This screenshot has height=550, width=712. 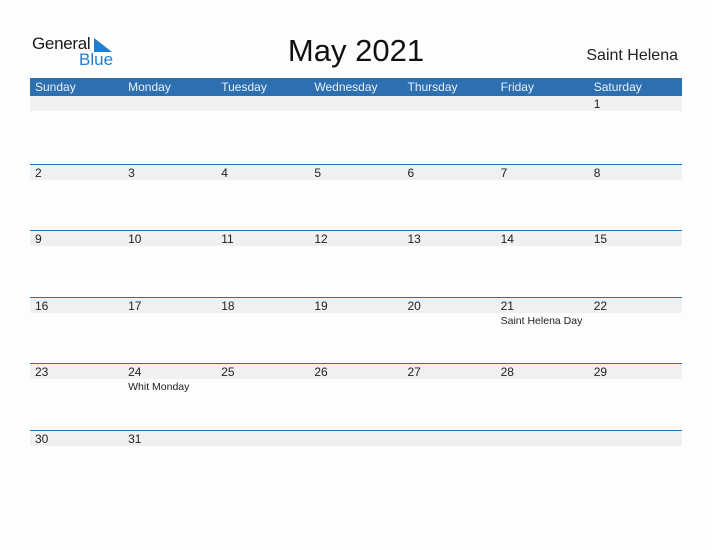 I want to click on day-cell: 7, so click(x=542, y=198).